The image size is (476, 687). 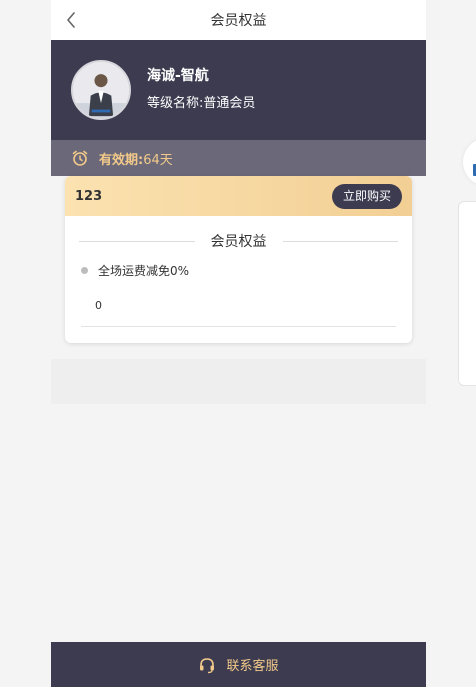 I want to click on validity-value: 64天, so click(x=158, y=160).